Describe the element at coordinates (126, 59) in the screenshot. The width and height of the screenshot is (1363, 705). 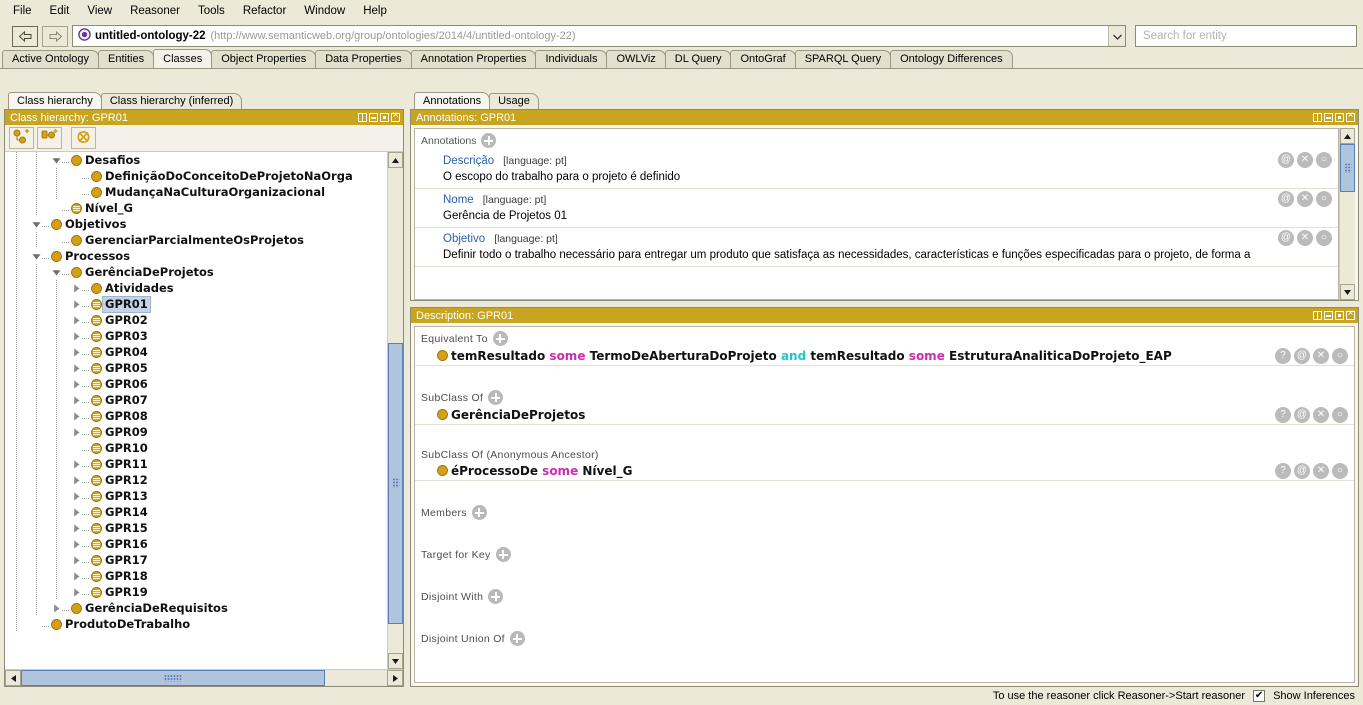
I see `tab-entities: Entities` at that location.